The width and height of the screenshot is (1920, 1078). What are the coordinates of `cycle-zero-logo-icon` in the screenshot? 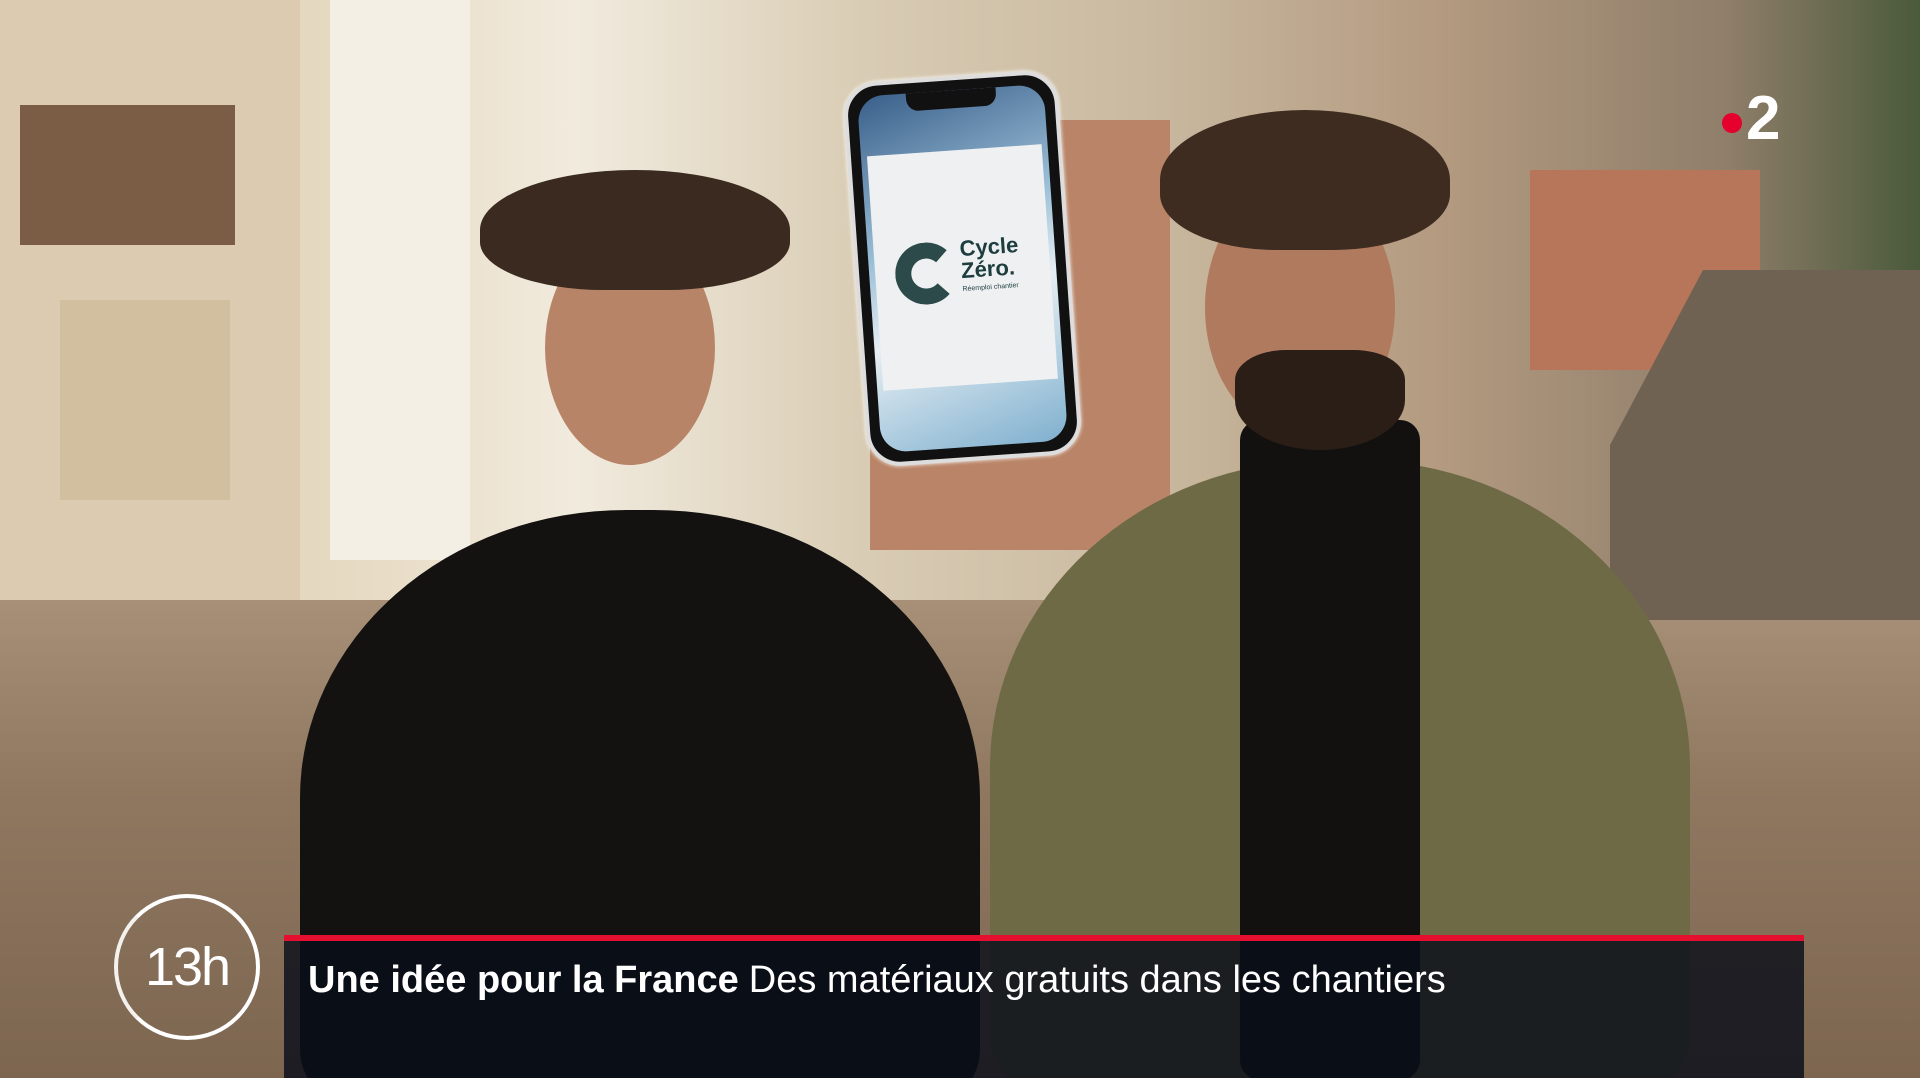 It's located at (926, 273).